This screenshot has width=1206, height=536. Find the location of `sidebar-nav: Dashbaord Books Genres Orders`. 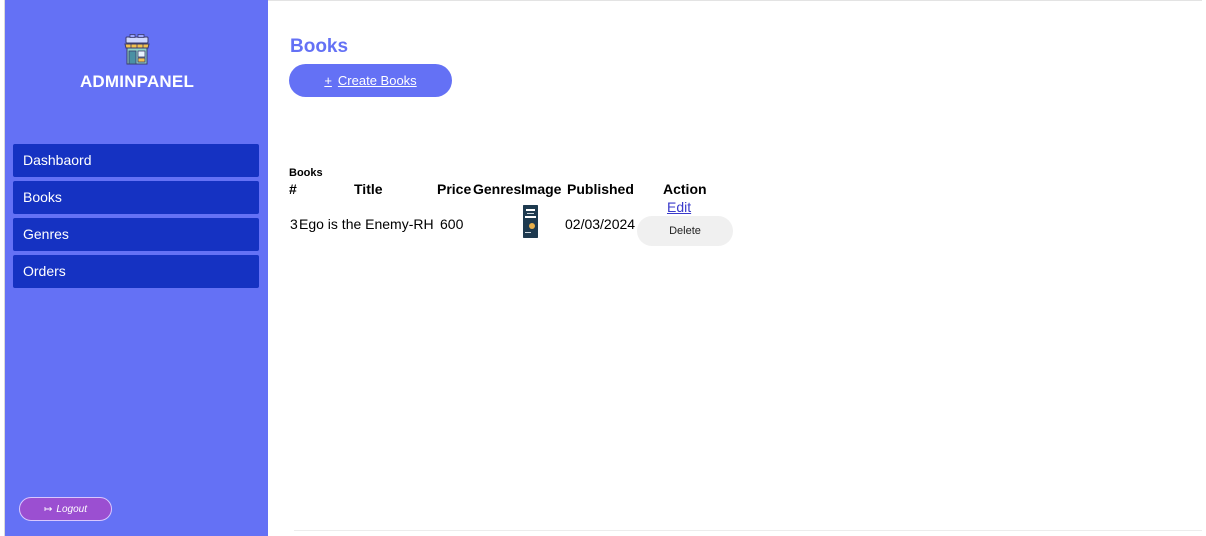

sidebar-nav: Dashbaord Books Genres Orders is located at coordinates (136, 218).